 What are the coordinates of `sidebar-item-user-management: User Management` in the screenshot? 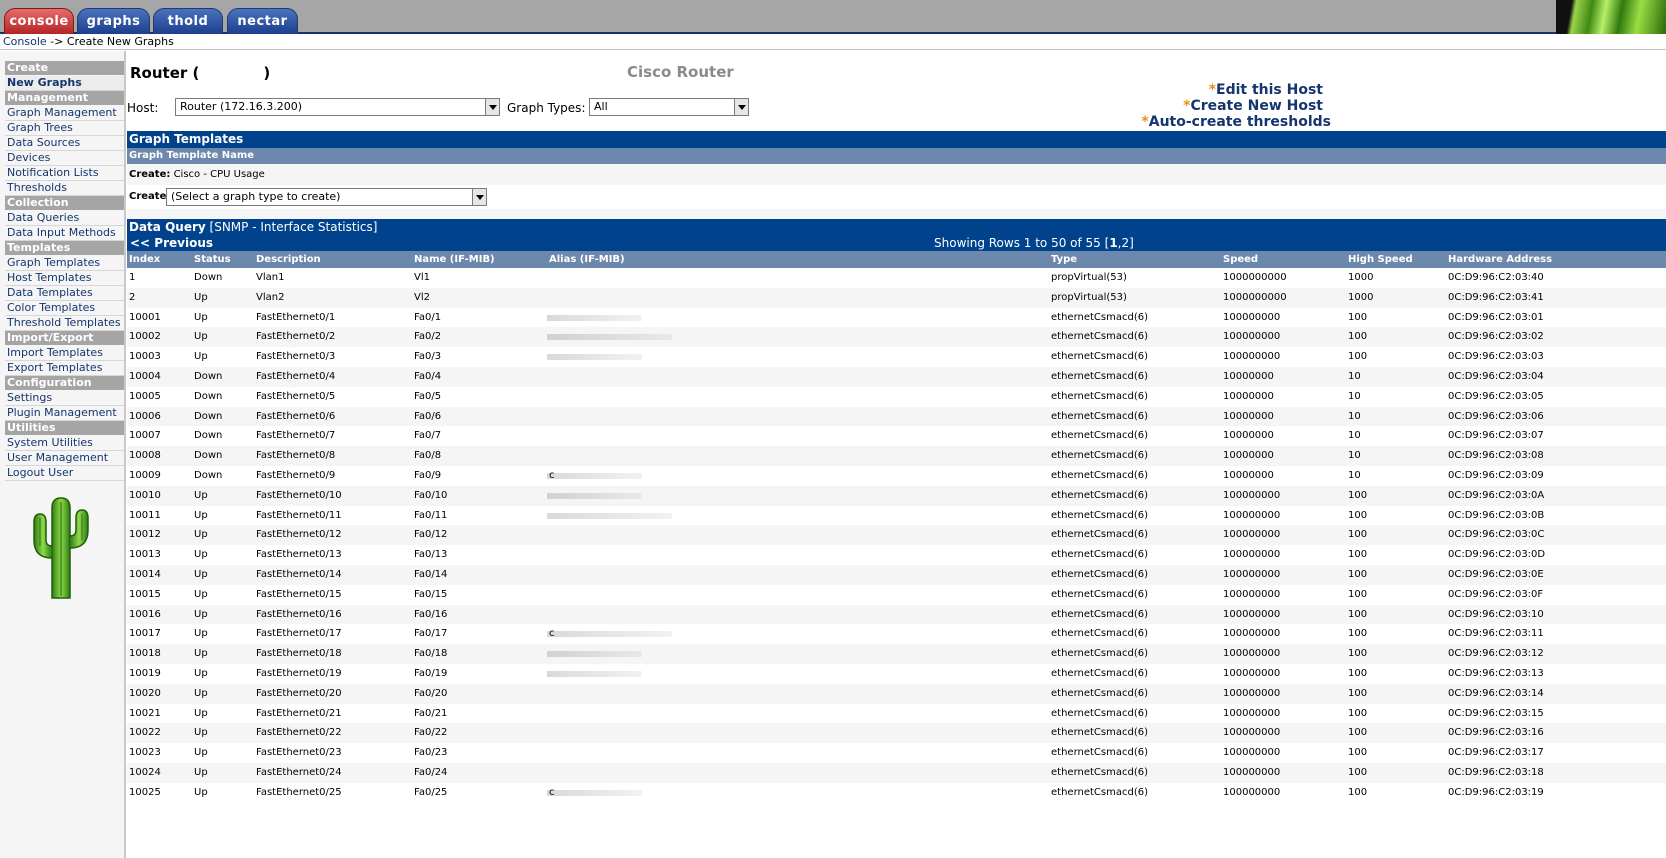 It's located at (64, 458).